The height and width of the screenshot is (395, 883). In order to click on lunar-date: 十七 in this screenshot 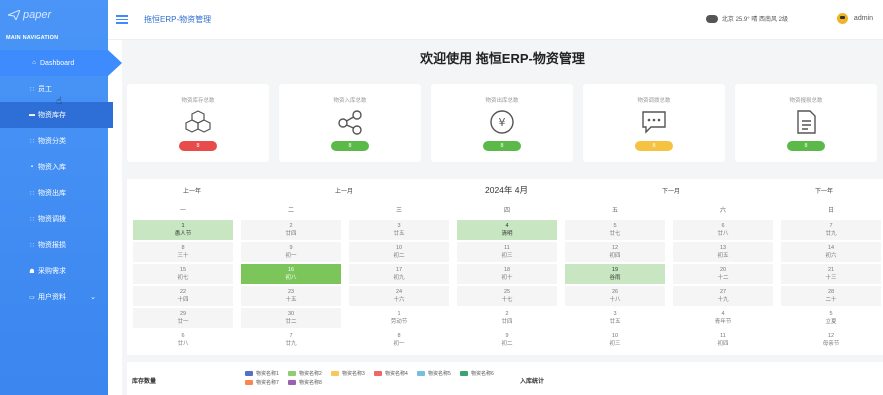, I will do `click(507, 300)`.